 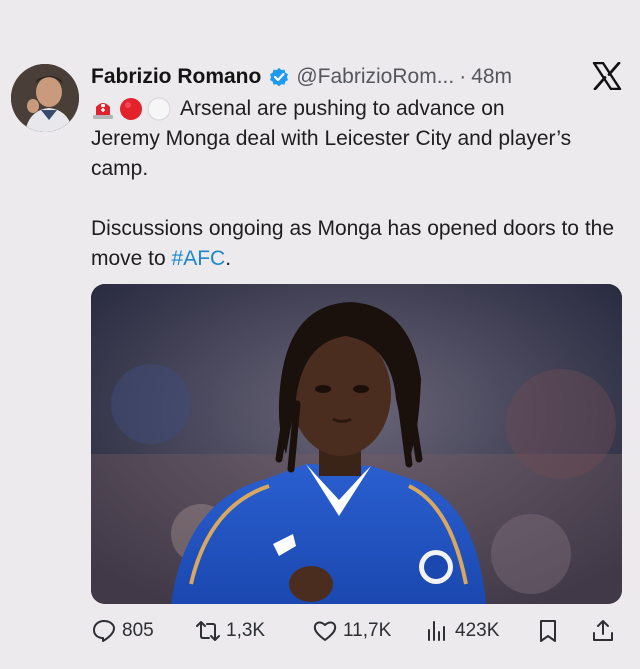 I want to click on views-icon, so click(x=436, y=631).